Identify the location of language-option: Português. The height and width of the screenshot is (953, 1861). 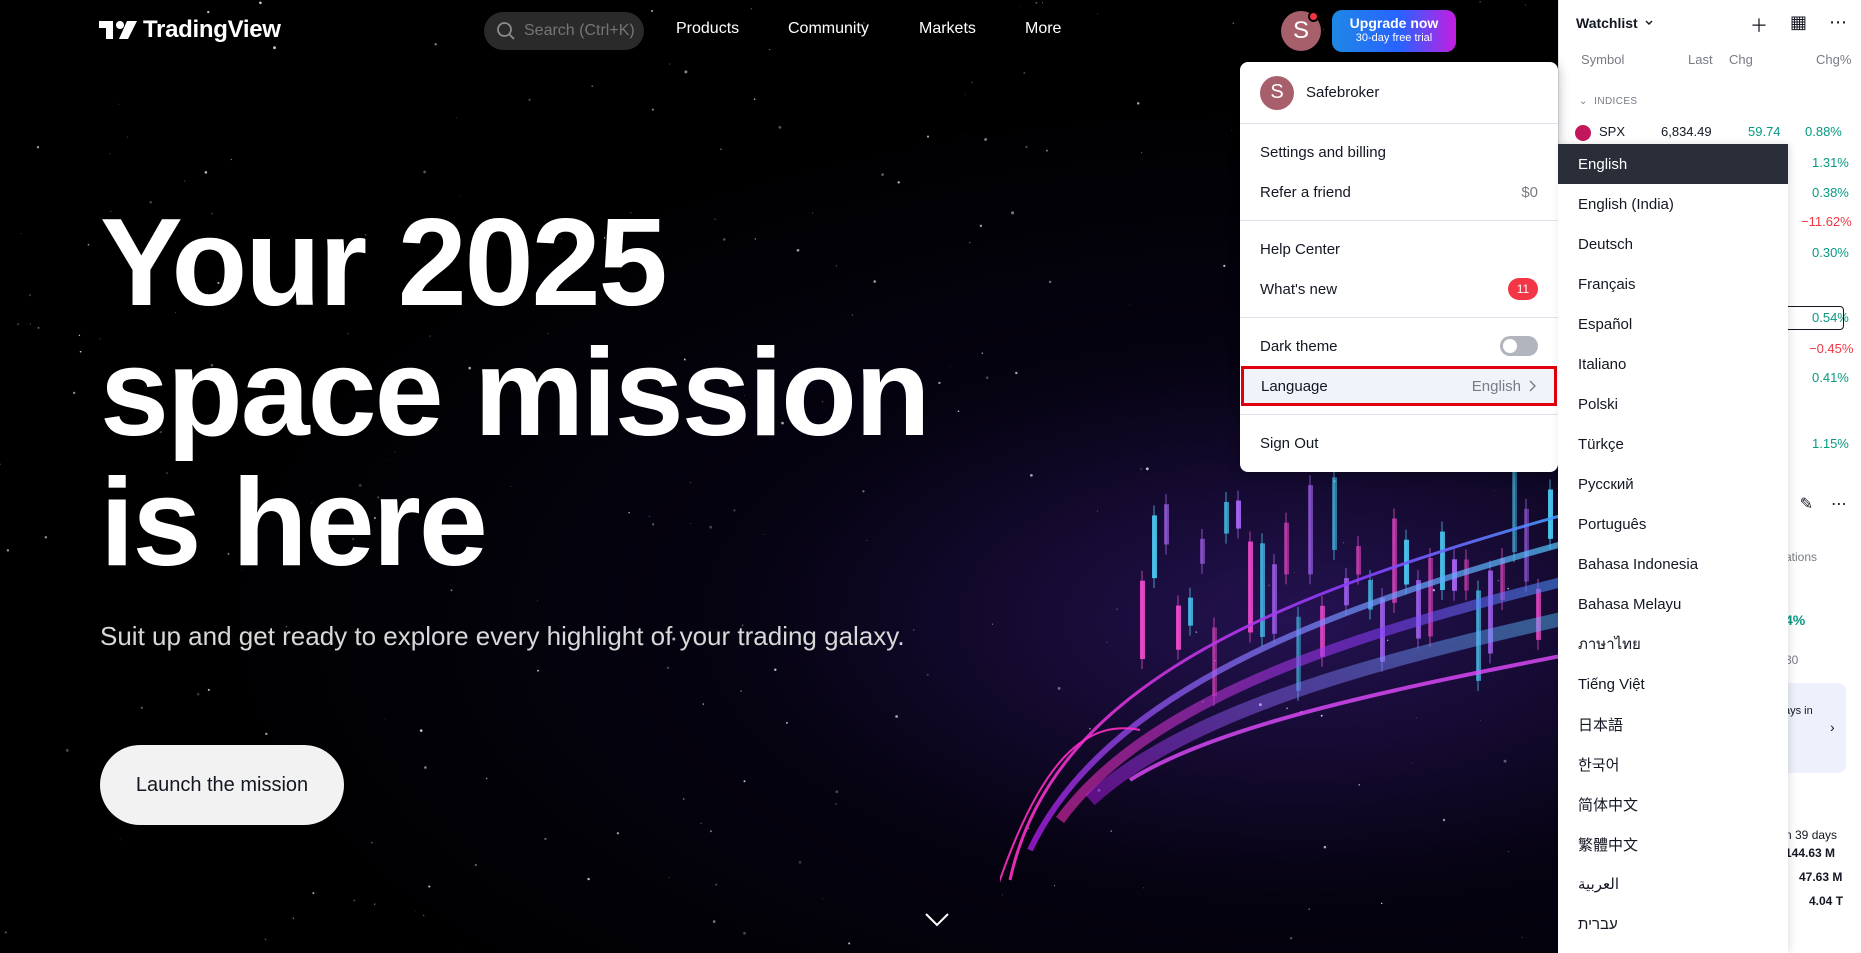
(1673, 524).